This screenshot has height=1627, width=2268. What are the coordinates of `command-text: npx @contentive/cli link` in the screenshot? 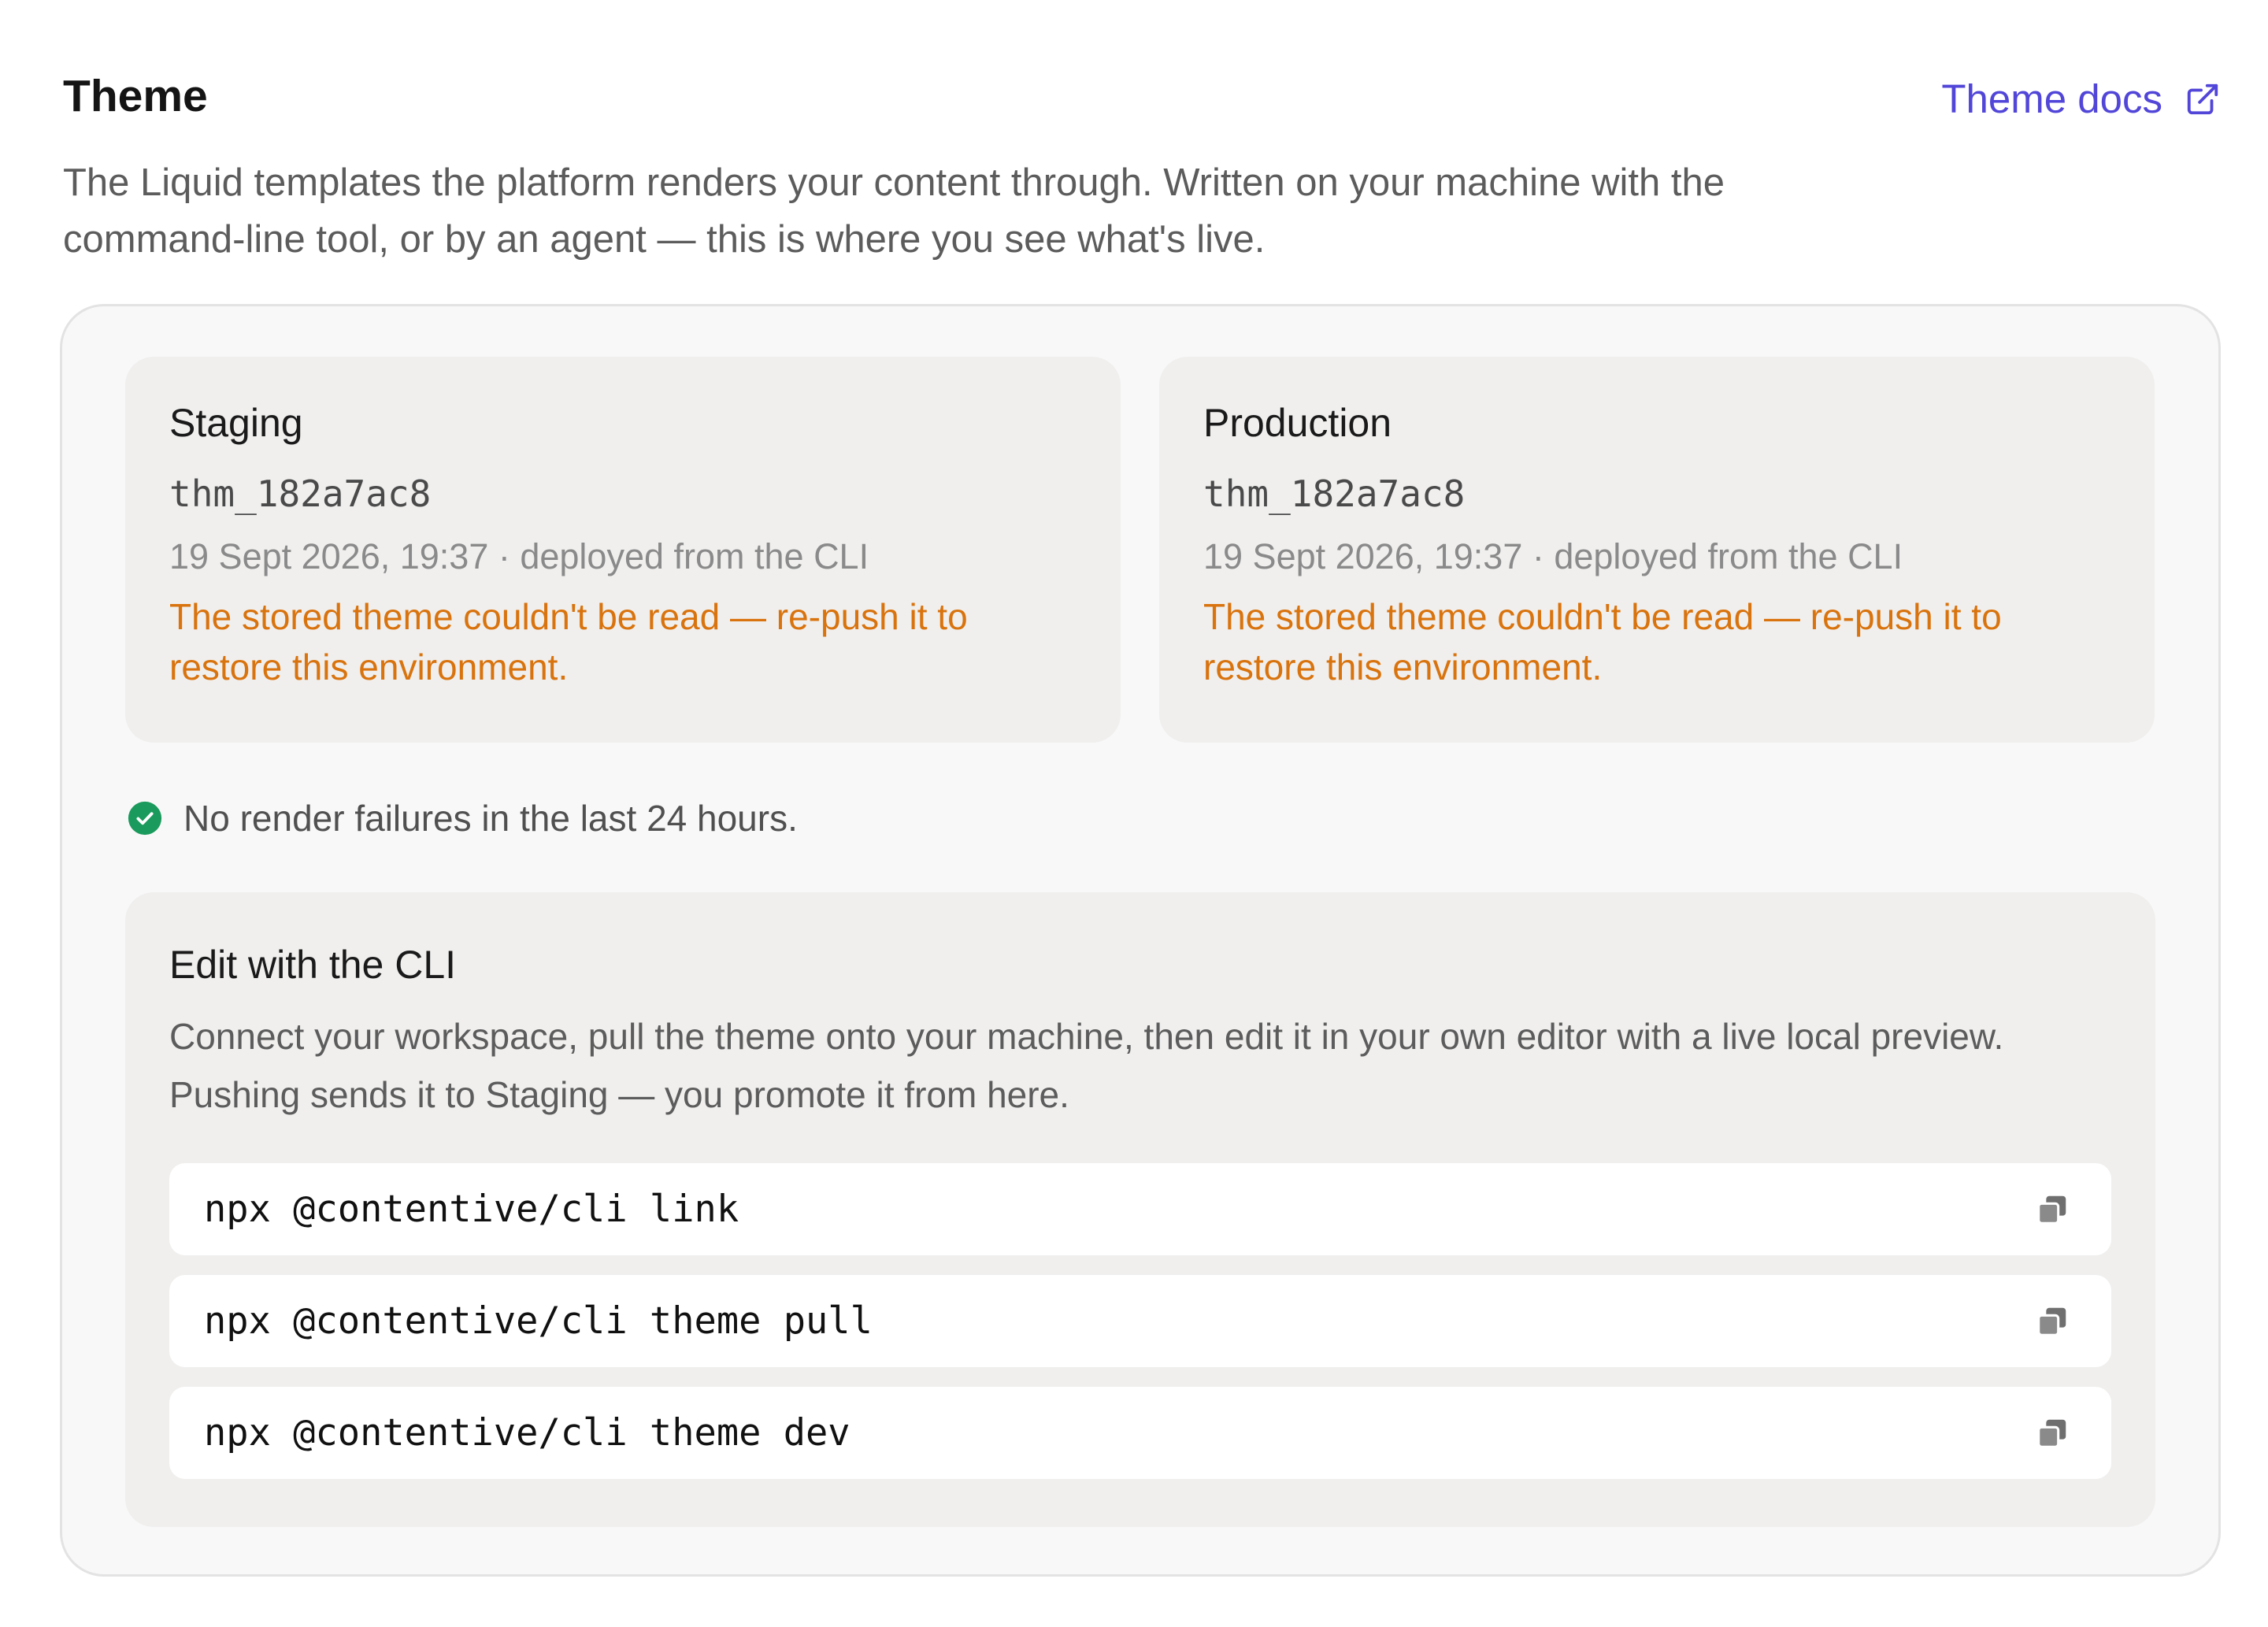 It's located at (471, 1210).